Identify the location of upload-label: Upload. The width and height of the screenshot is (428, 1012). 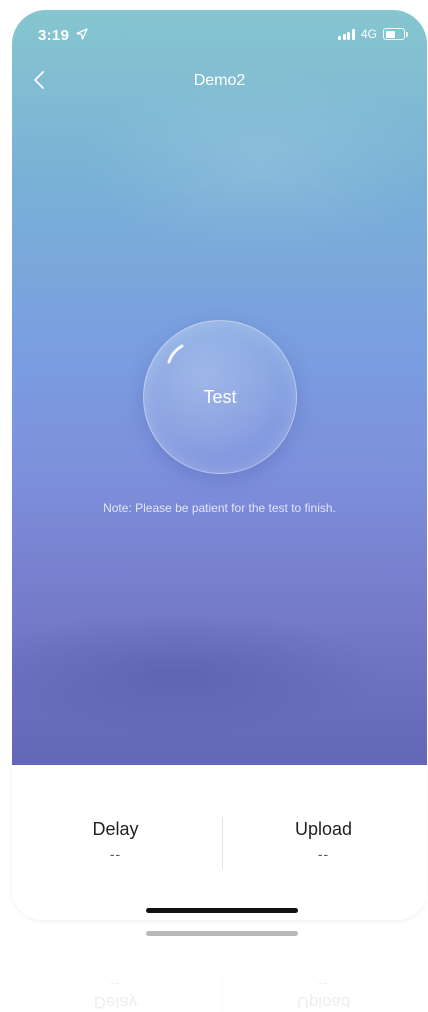
(323, 829).